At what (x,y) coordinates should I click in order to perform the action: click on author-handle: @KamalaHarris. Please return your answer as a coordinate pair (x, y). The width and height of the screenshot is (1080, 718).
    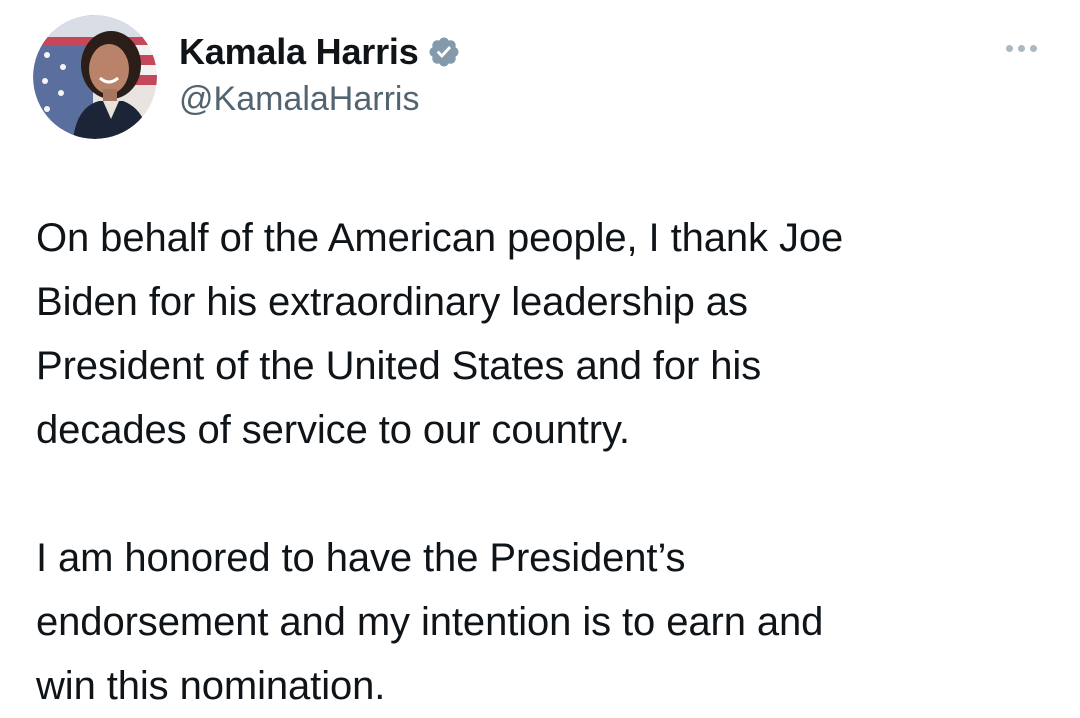
    Looking at the image, I should click on (299, 99).